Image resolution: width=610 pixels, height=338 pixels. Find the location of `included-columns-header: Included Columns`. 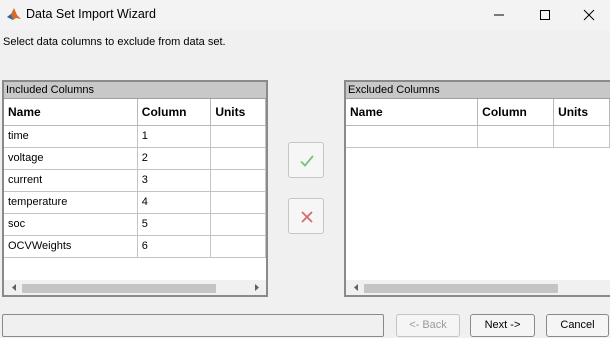

included-columns-header: Included Columns is located at coordinates (135, 90).